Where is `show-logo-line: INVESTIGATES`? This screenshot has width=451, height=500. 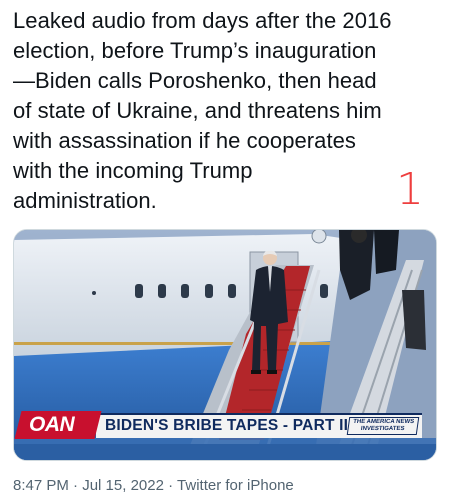
show-logo-line: INVESTIGATES is located at coordinates (382, 429).